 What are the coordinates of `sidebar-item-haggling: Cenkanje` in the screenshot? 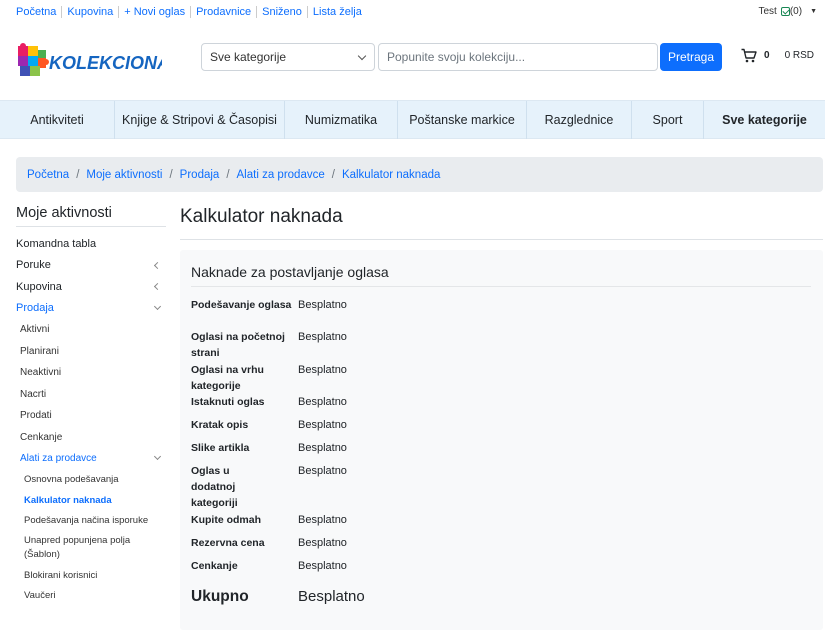 It's located at (91, 438).